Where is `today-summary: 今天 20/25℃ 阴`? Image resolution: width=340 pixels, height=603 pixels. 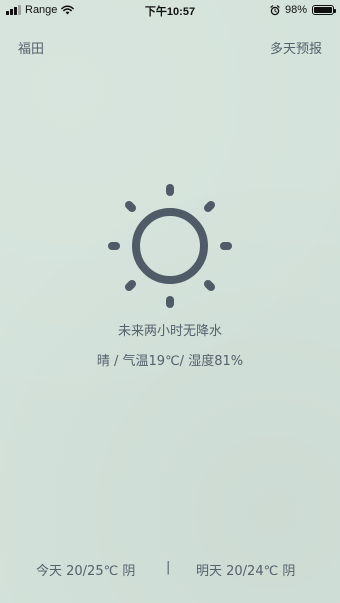 today-summary: 今天 20/25℃ 阴 is located at coordinates (86, 571).